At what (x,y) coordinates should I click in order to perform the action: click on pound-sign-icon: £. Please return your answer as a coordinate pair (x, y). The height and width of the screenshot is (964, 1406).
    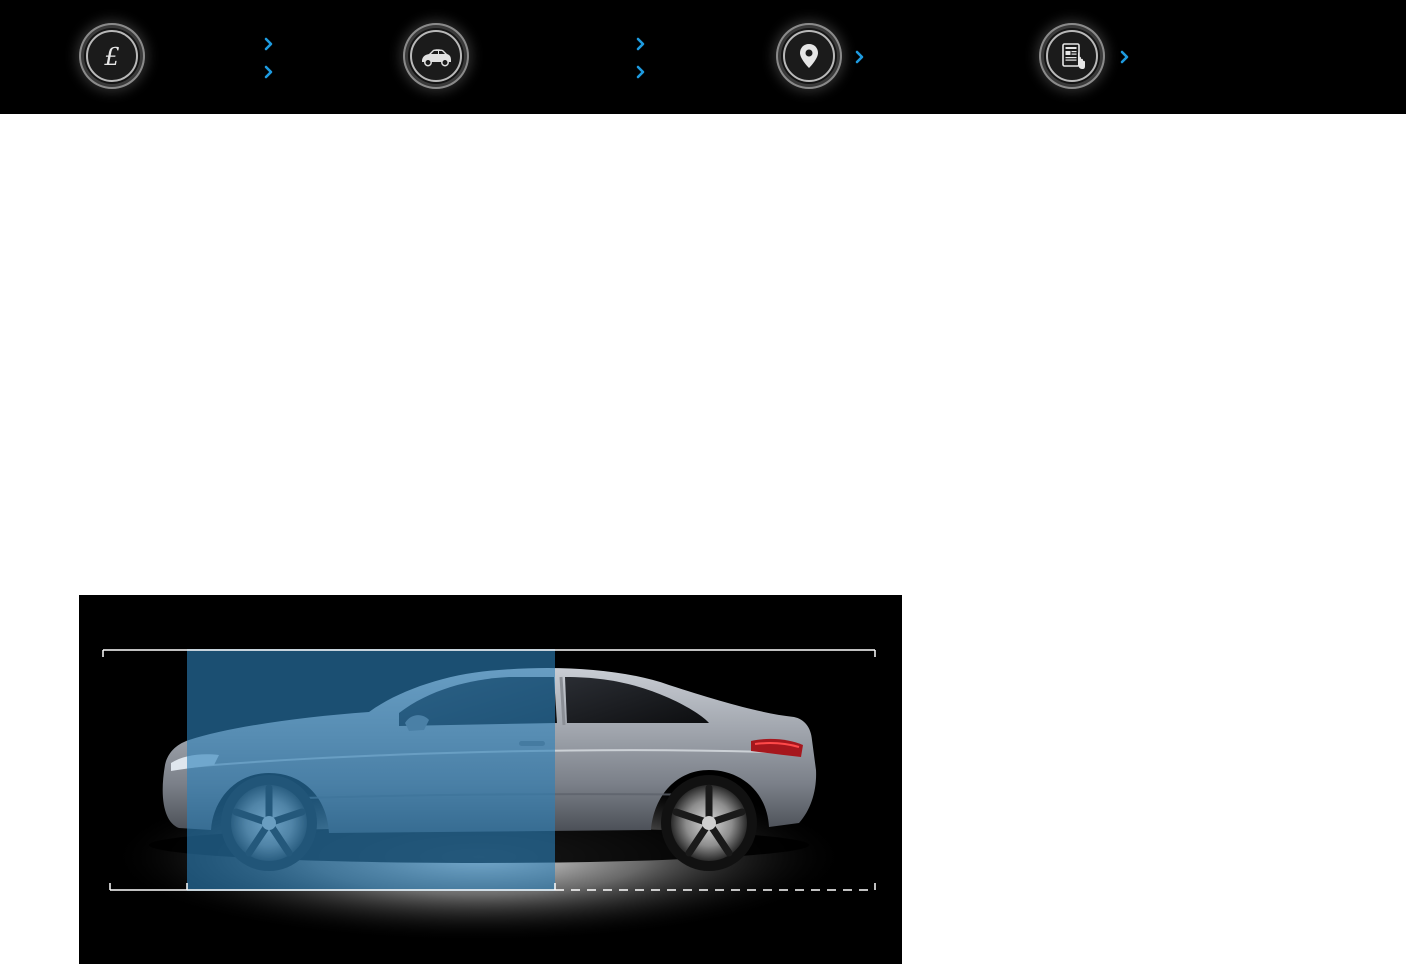
    Looking at the image, I should click on (112, 56).